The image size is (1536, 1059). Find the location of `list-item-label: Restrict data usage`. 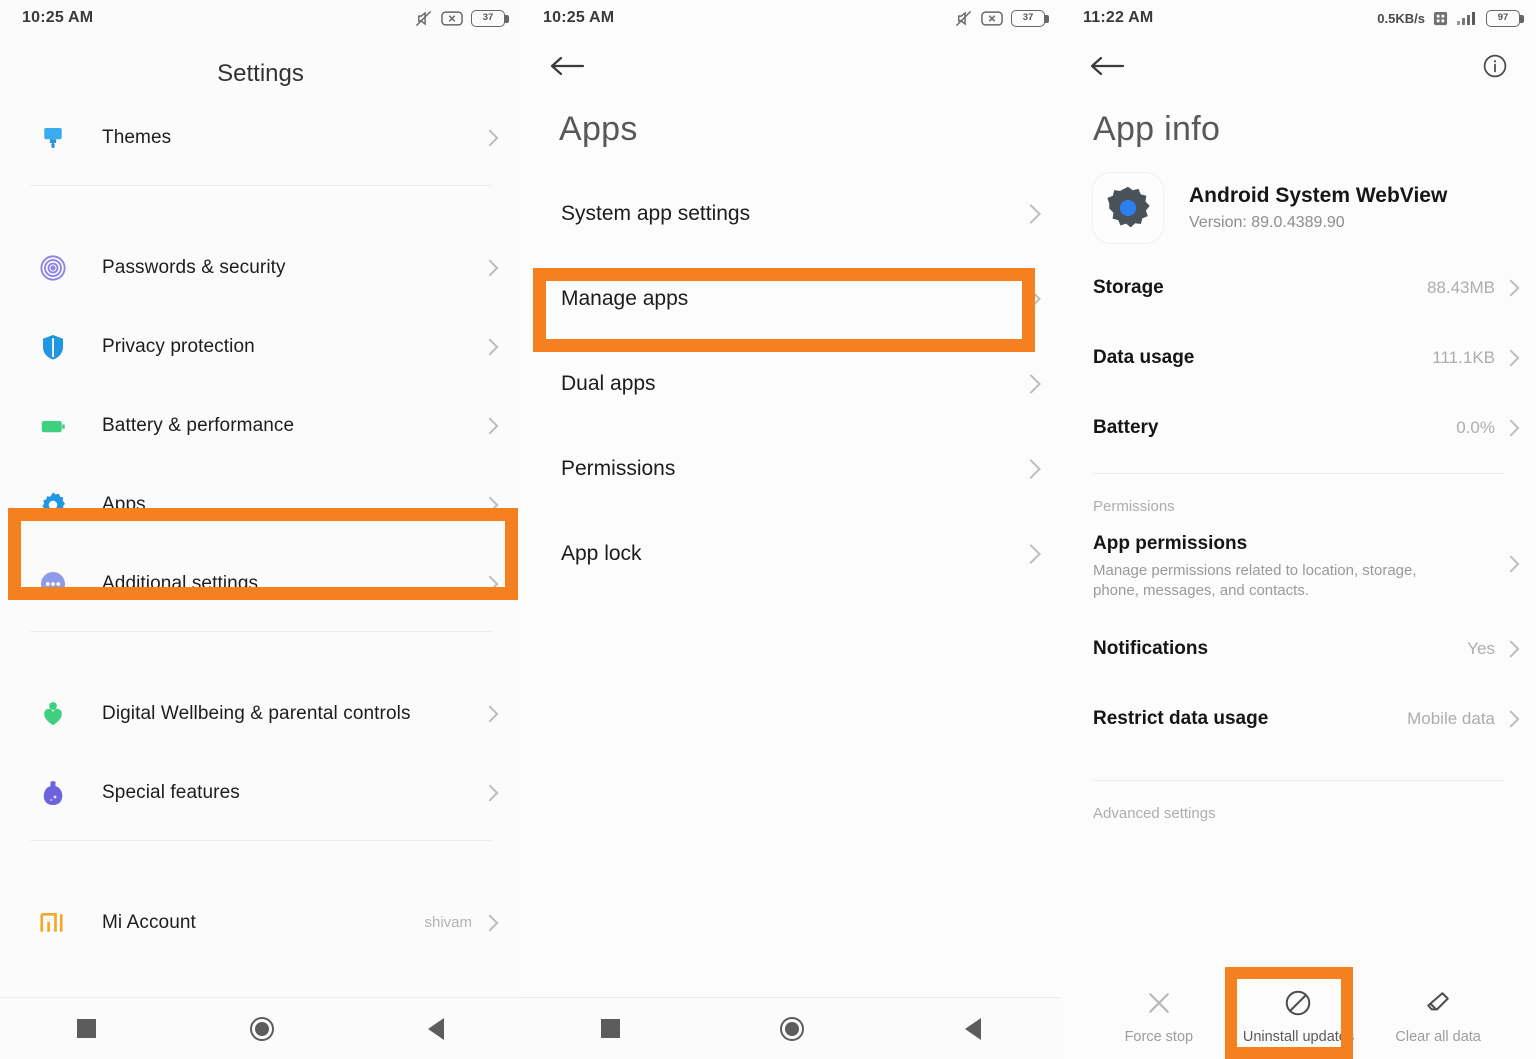

list-item-label: Restrict data usage is located at coordinates (1181, 718).